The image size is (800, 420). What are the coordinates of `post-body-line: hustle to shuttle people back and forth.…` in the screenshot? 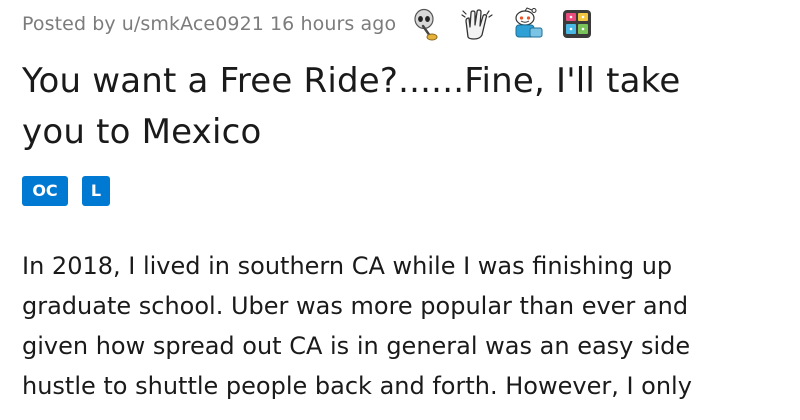 It's located at (357, 386).